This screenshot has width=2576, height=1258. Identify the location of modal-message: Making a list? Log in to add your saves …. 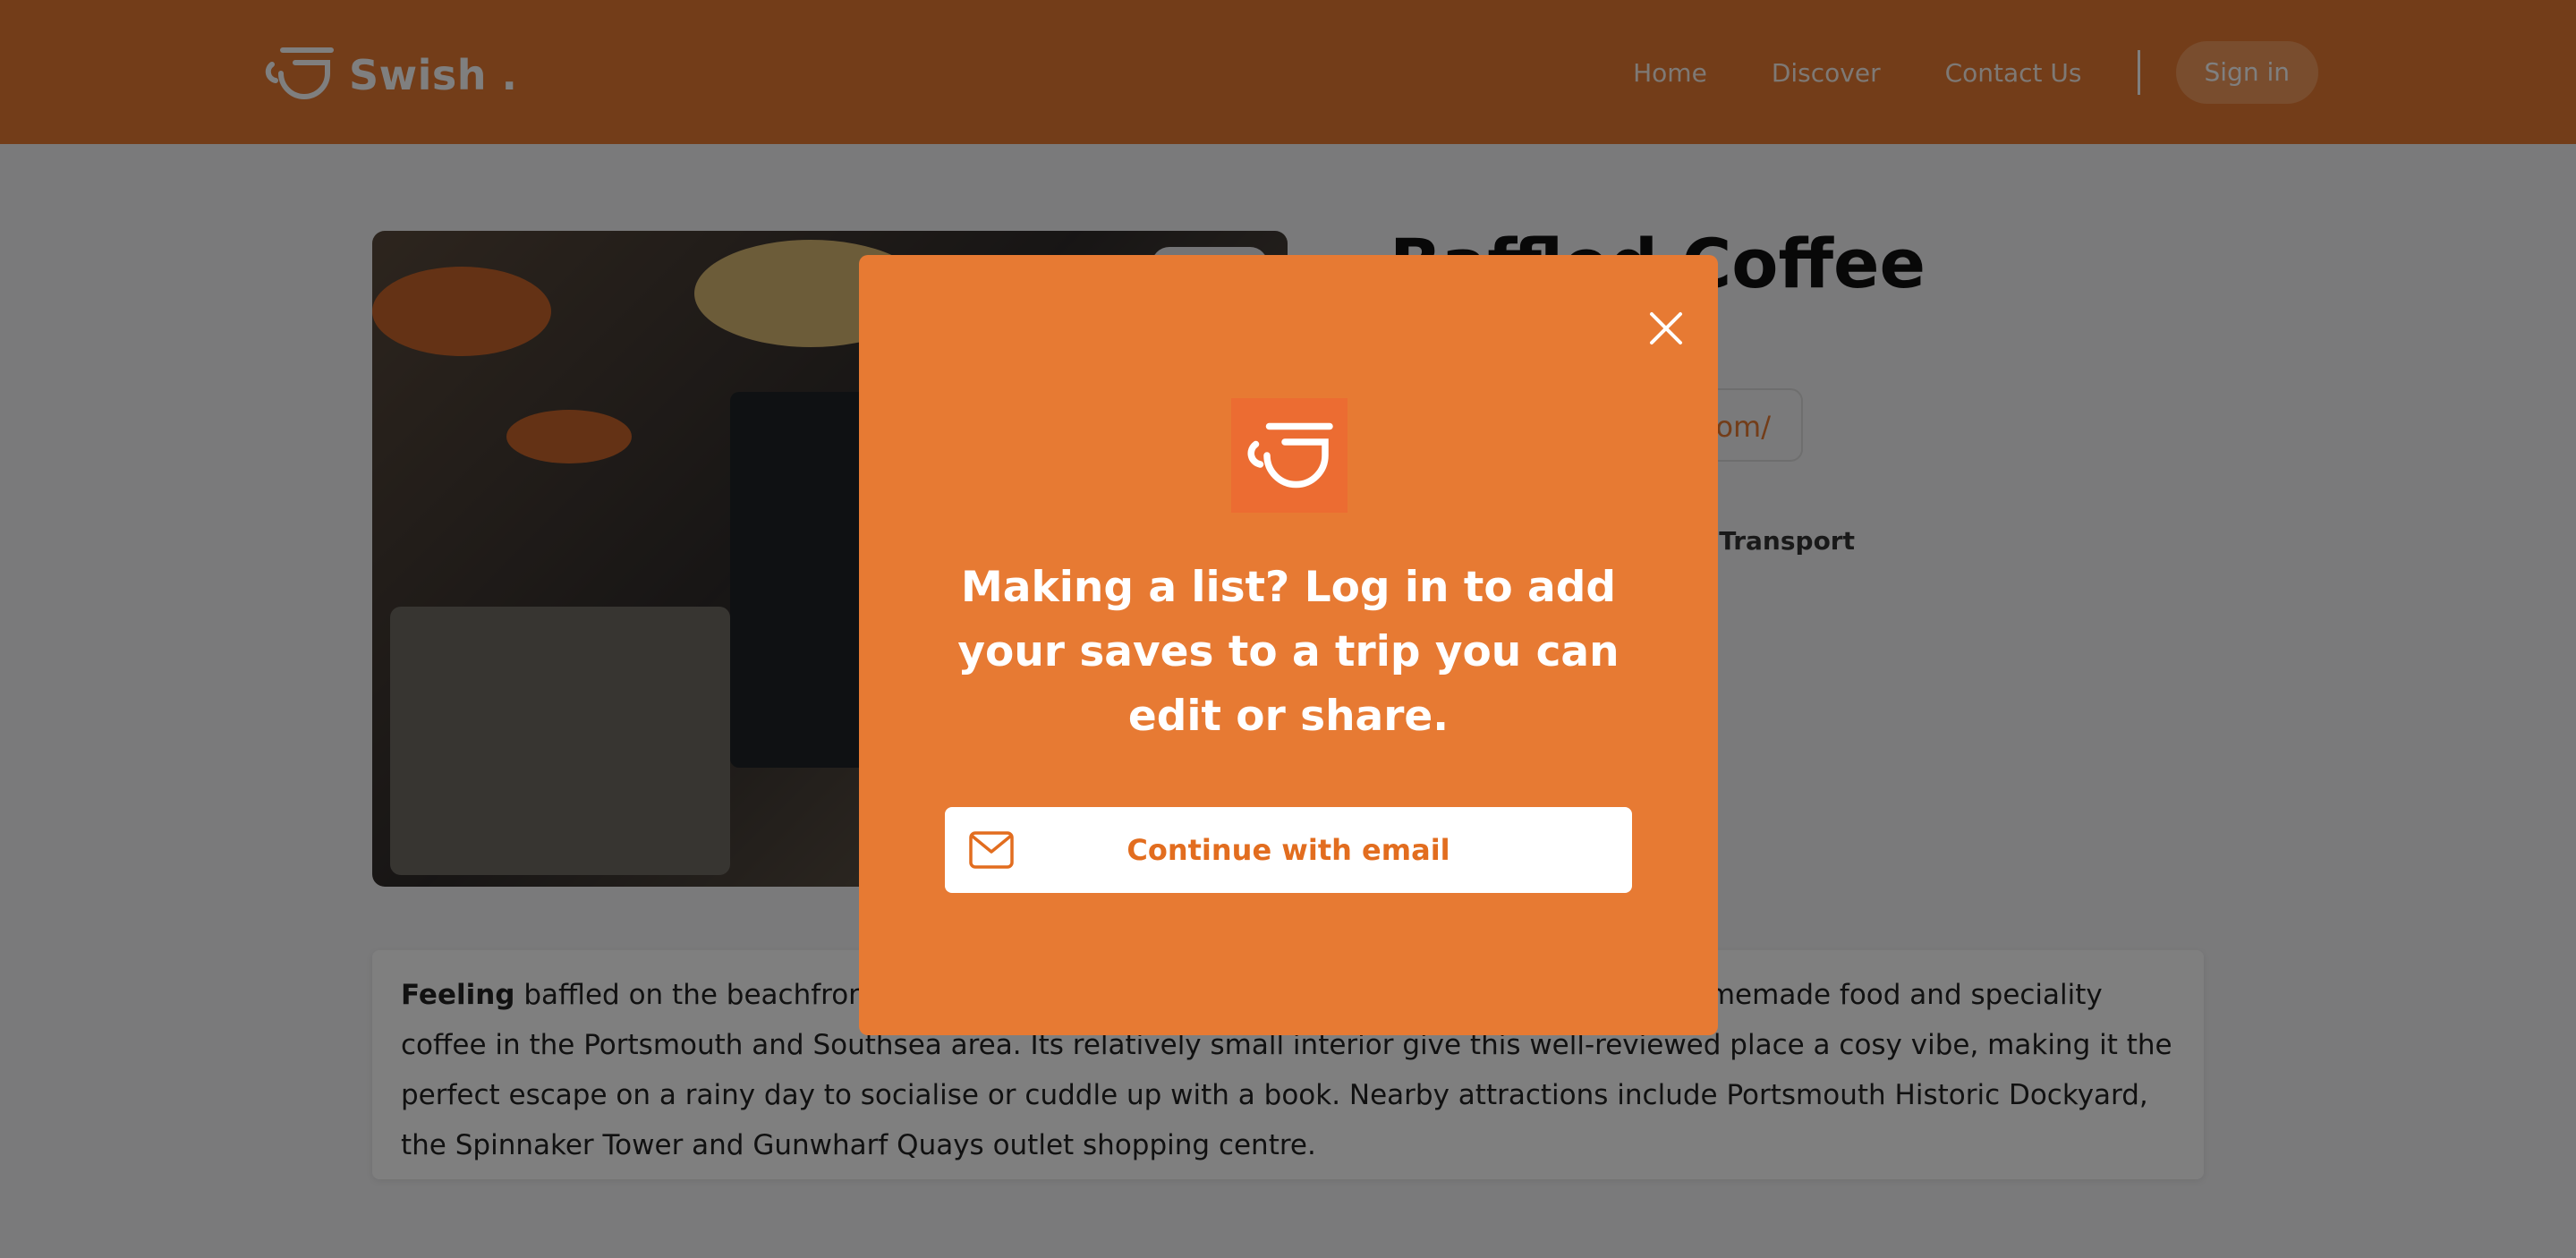
(1288, 652).